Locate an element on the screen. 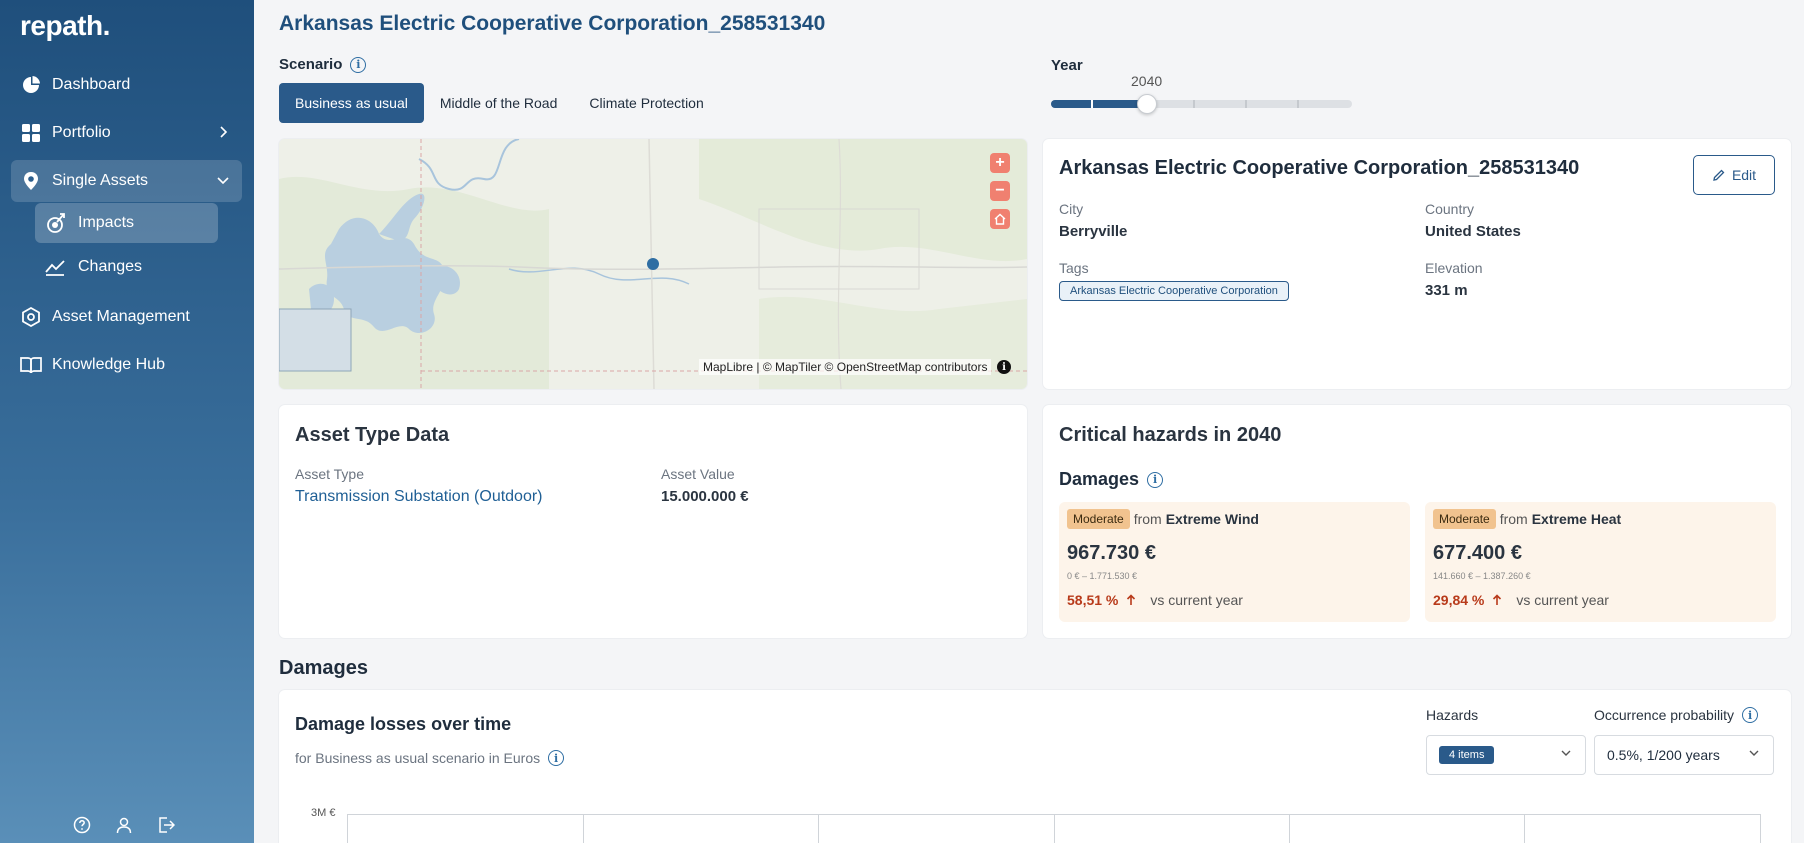  country-label: Country is located at coordinates (1450, 209).